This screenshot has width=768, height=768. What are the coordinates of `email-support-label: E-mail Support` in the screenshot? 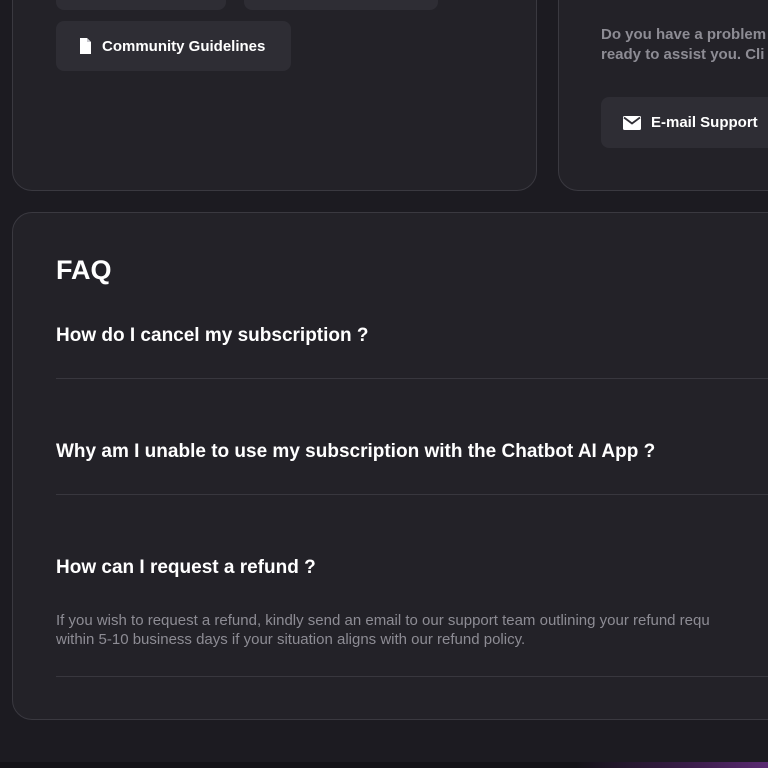 It's located at (704, 122).